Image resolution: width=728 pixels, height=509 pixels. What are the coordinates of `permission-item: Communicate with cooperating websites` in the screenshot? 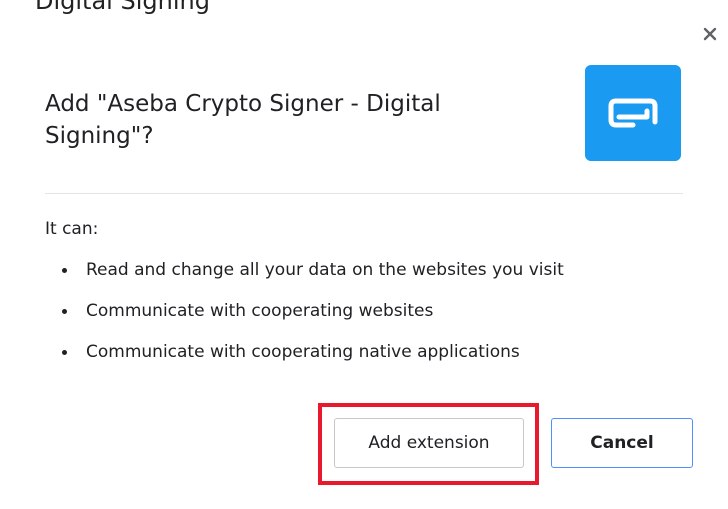 It's located at (313, 319).